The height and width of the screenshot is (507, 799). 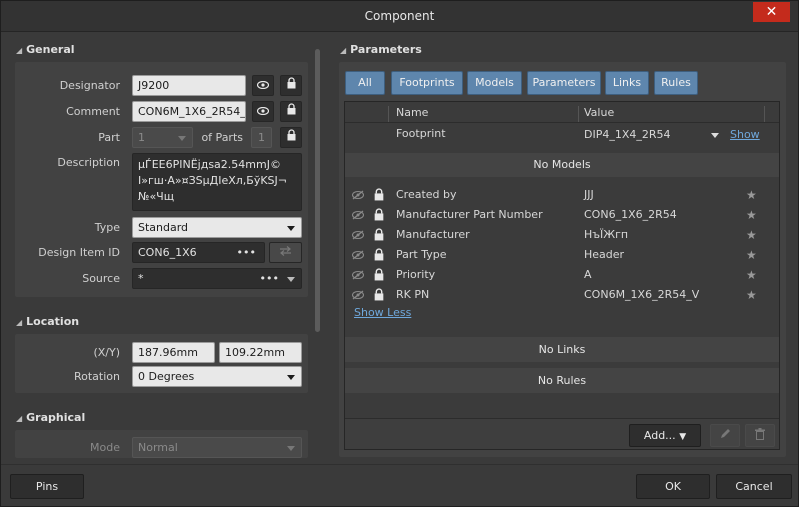 I want to click on source-select: * •••, so click(x=217, y=278).